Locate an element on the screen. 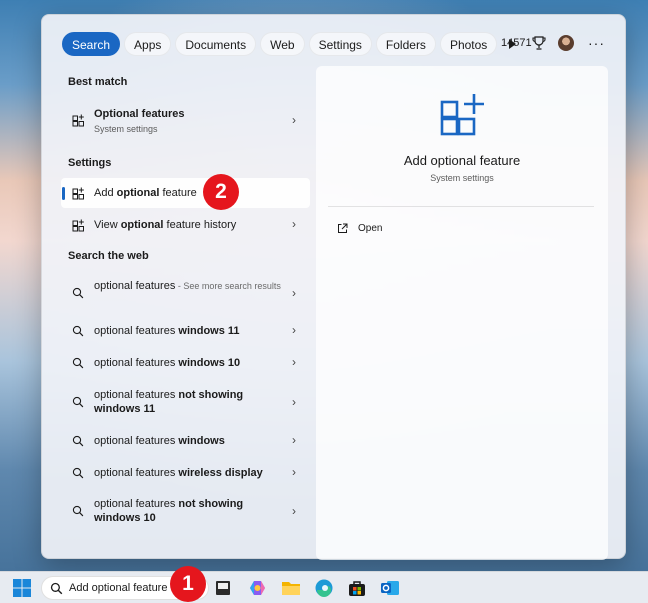 Image resolution: width=648 pixels, height=603 pixels. web-result-row: optional features windows › is located at coordinates (185, 441).